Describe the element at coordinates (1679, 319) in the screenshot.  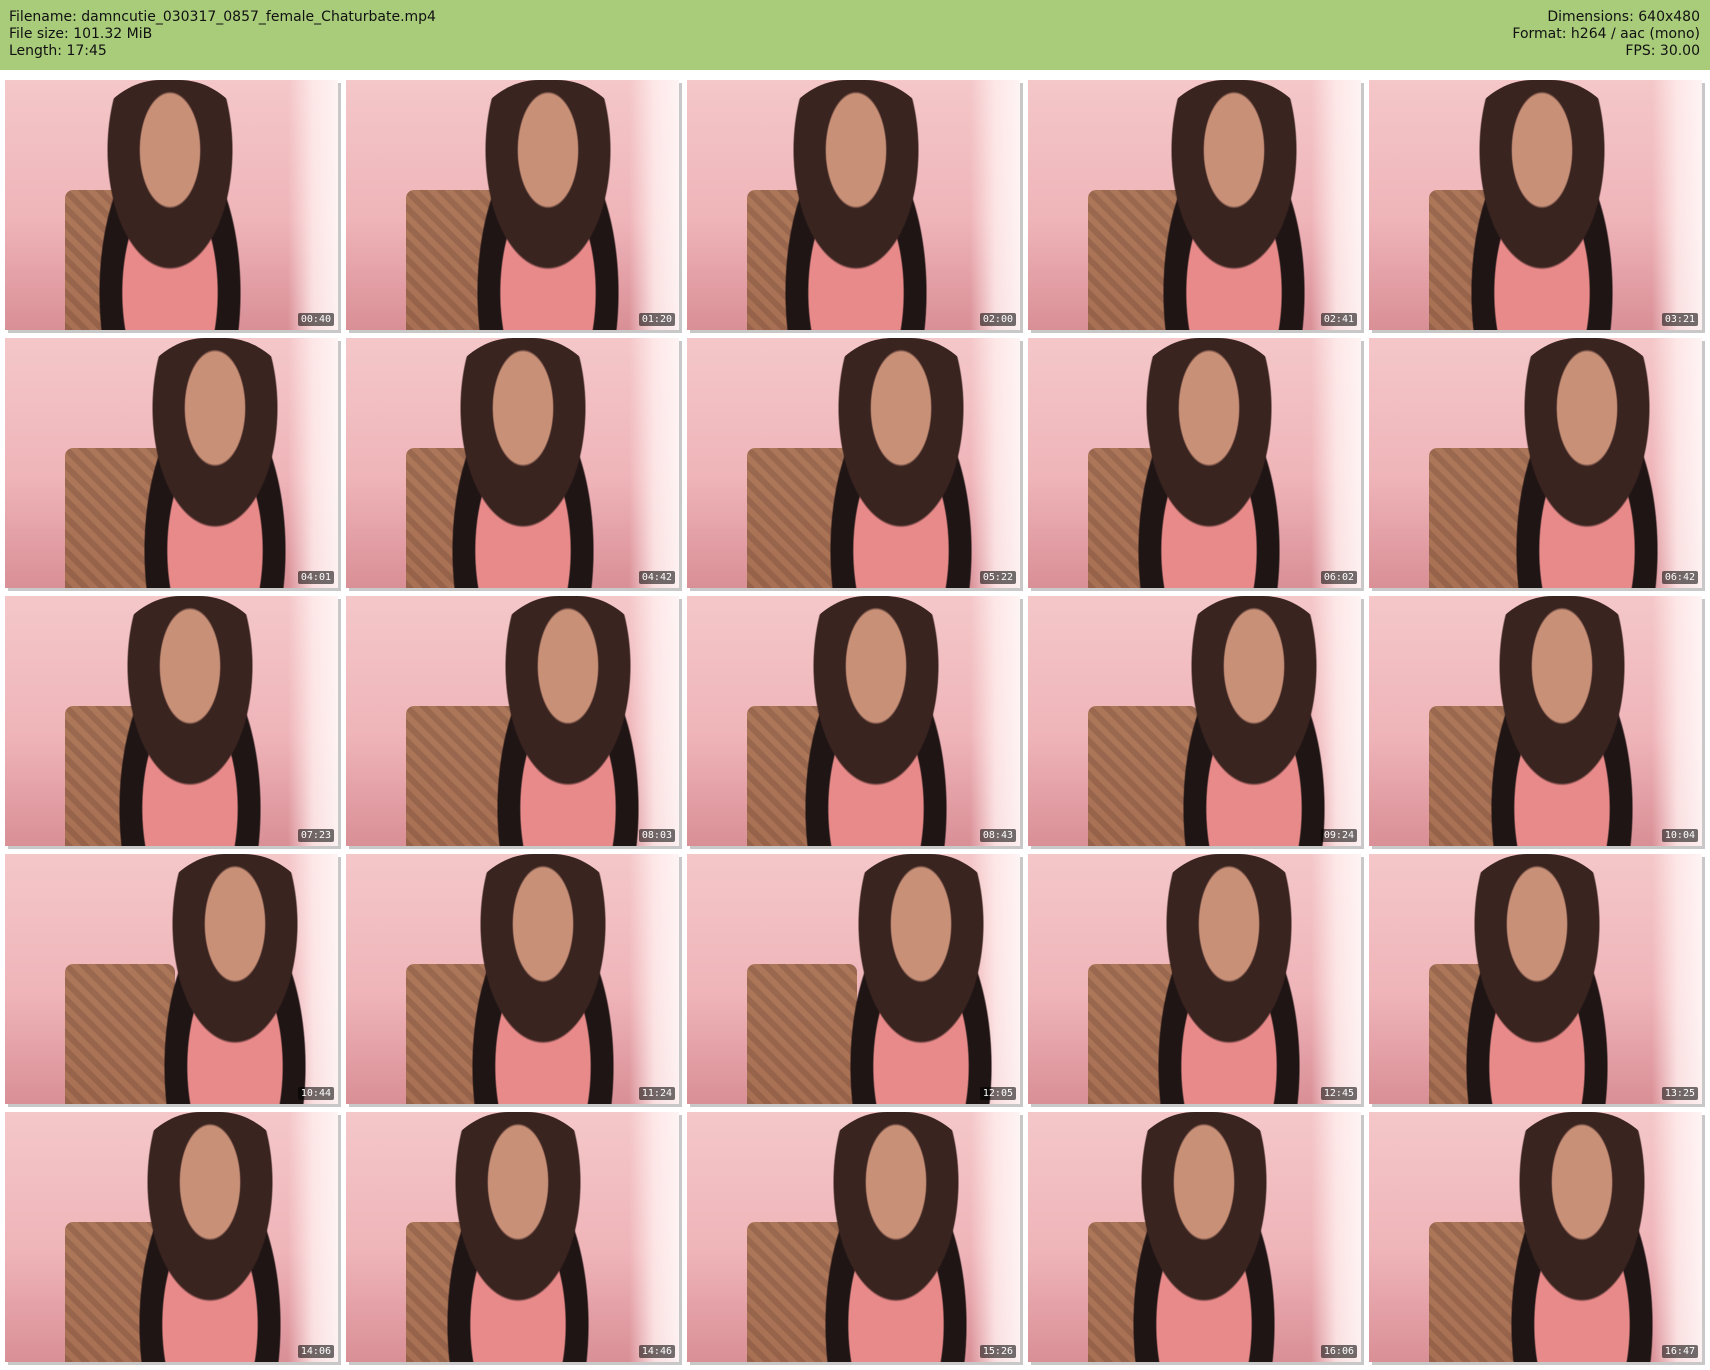
I see `timestamp-label: 03:21` at that location.